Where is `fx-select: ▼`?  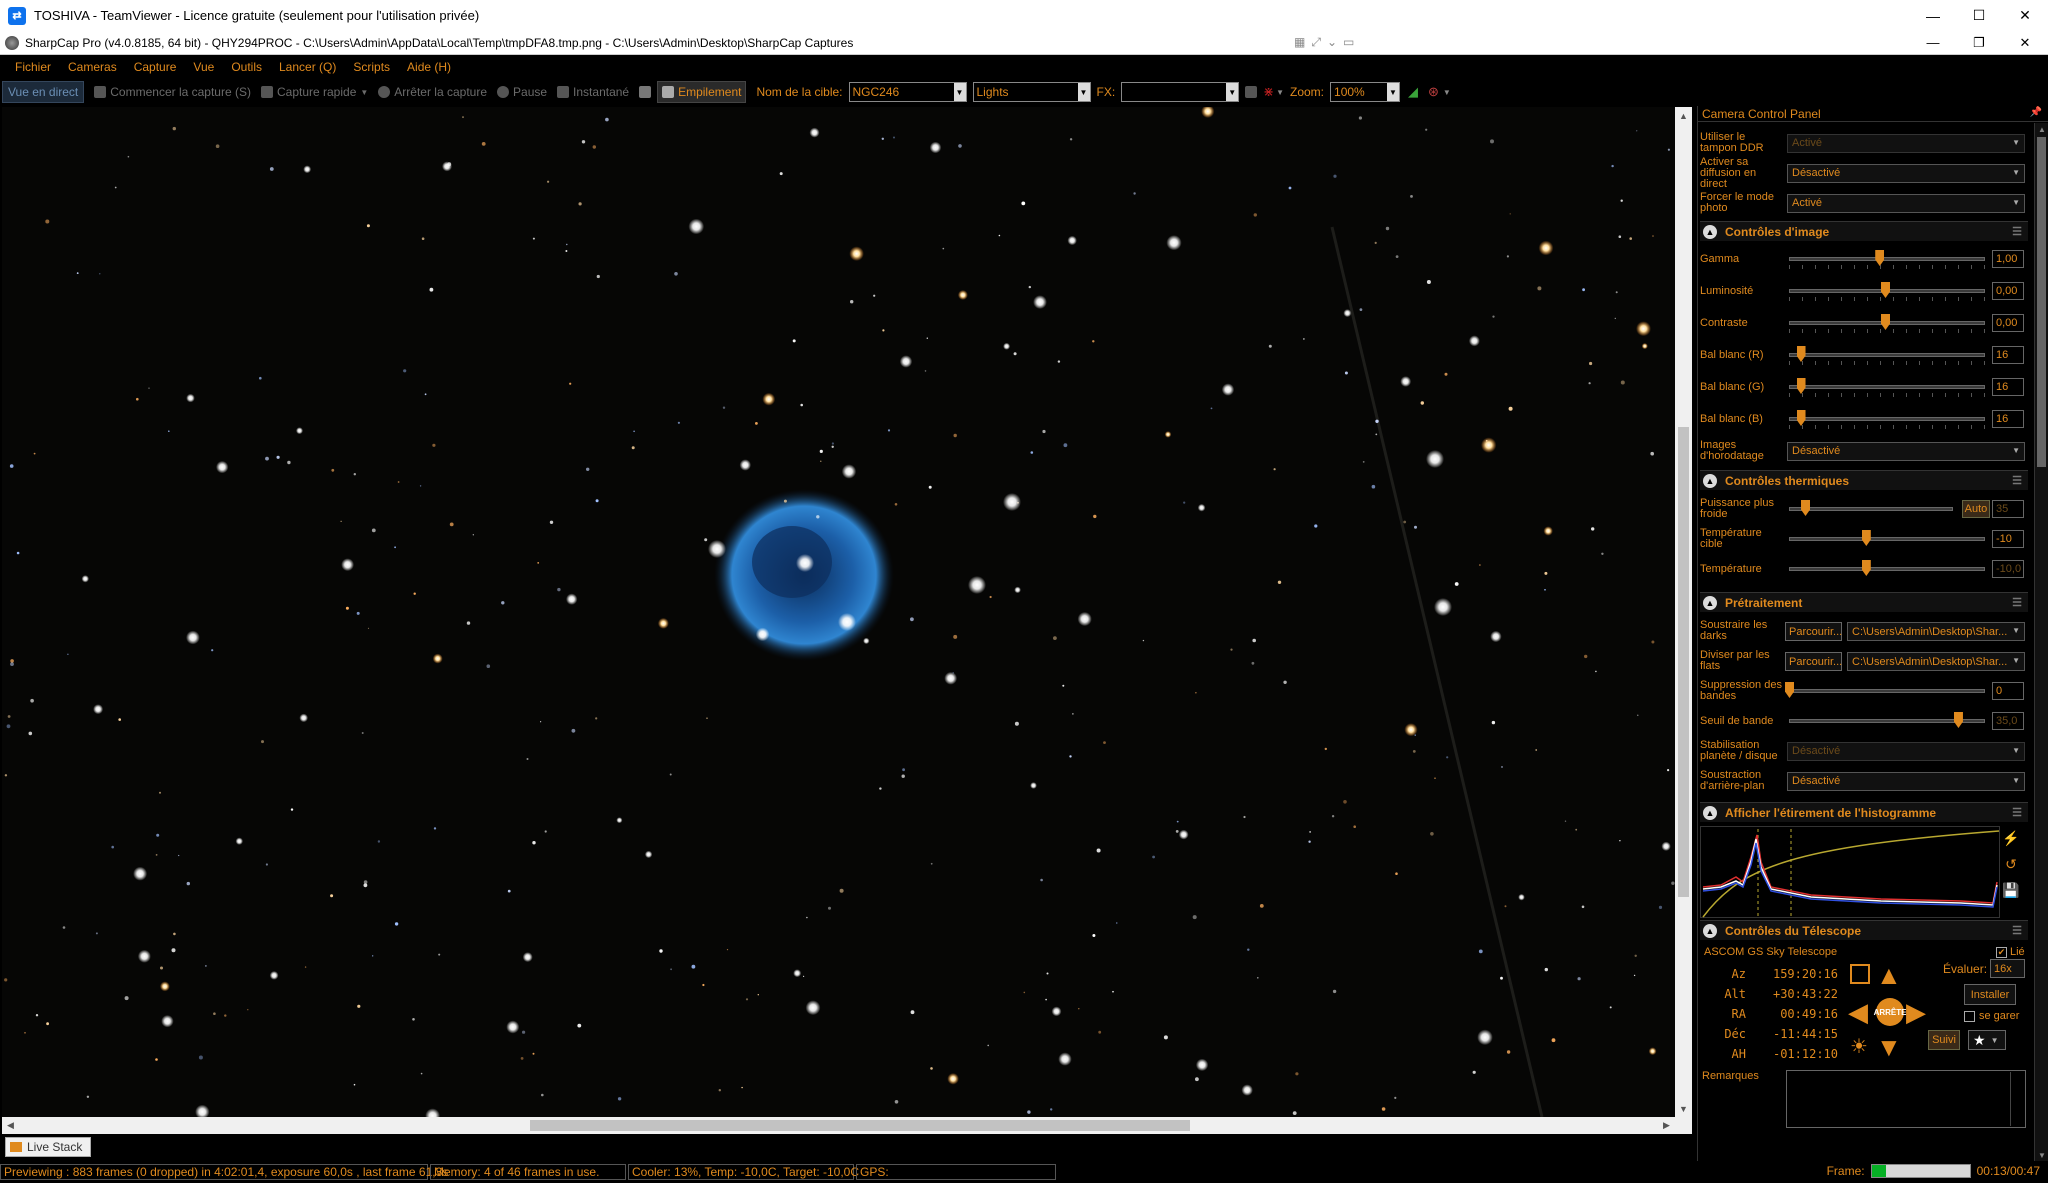
fx-select: ▼ is located at coordinates (1180, 92).